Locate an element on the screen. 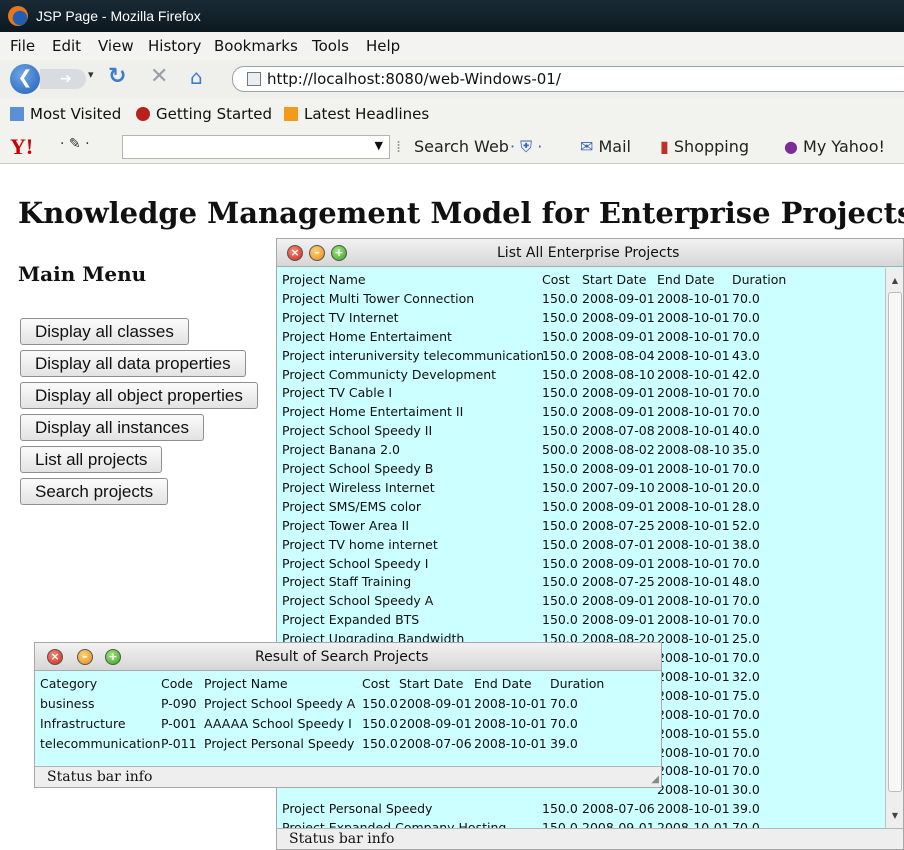 The image size is (904, 850). list-window-titlebar: × – + List All Enterprise Projects is located at coordinates (590, 253).